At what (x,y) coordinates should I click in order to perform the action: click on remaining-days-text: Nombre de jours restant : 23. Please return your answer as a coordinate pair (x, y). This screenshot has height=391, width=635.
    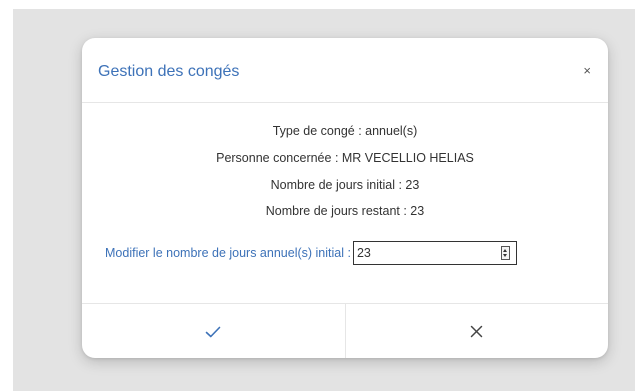
    Looking at the image, I should click on (345, 211).